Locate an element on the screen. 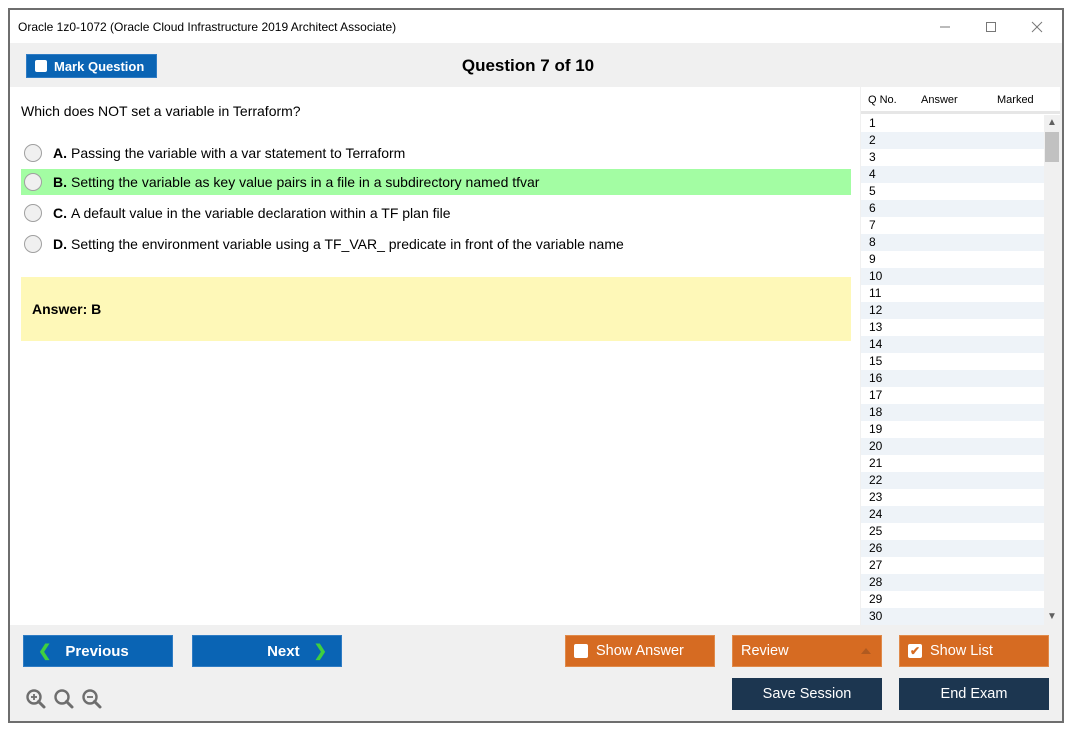  question-list-row: 25 is located at coordinates (952, 531).